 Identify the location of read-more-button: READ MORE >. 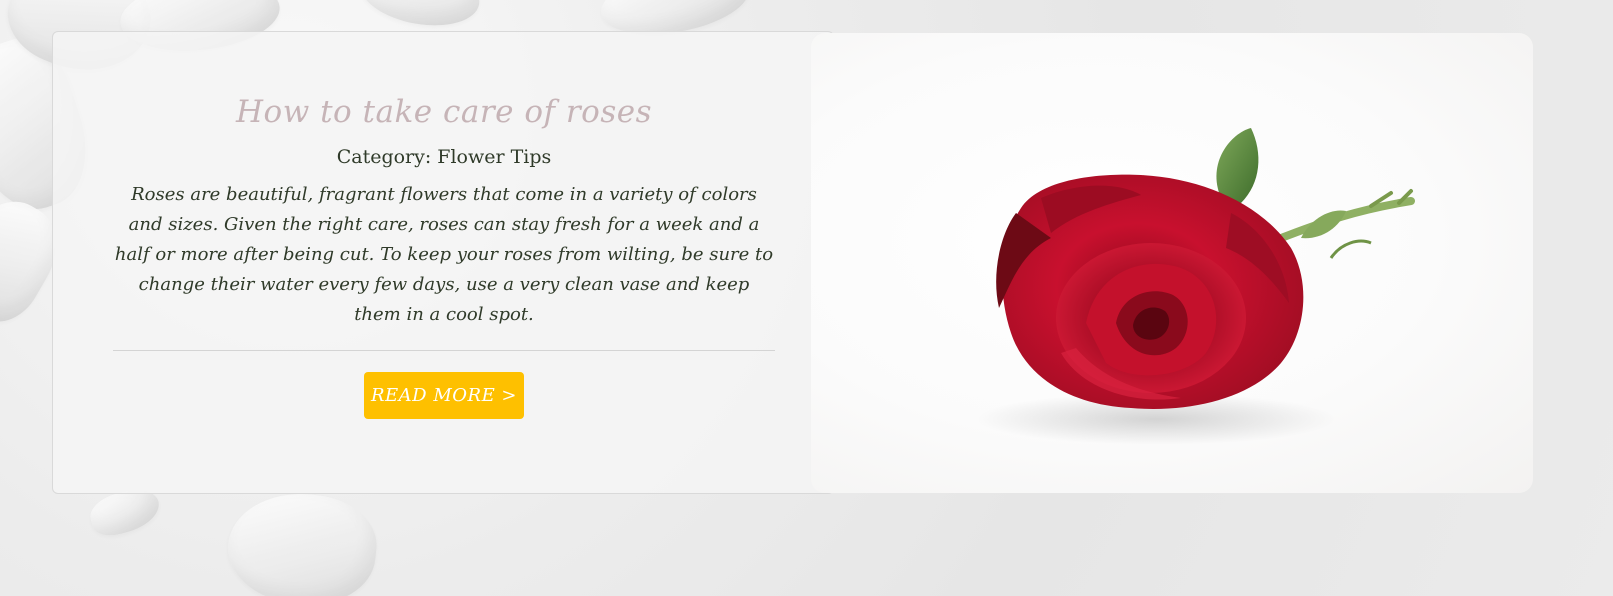
(444, 395).